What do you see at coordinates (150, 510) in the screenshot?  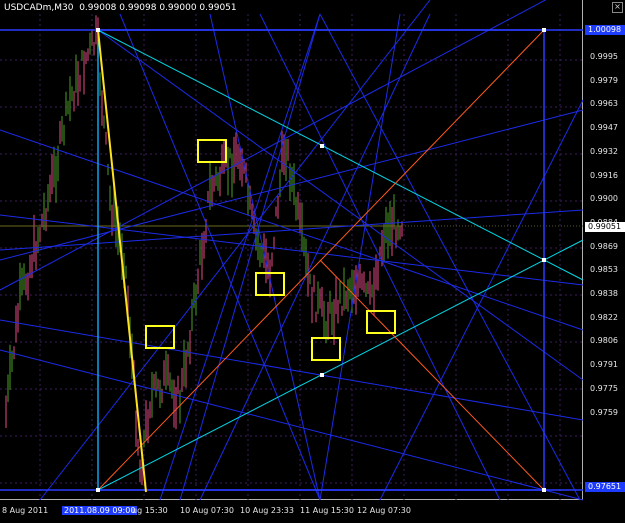 I see `time-label: ug 15:30` at bounding box center [150, 510].